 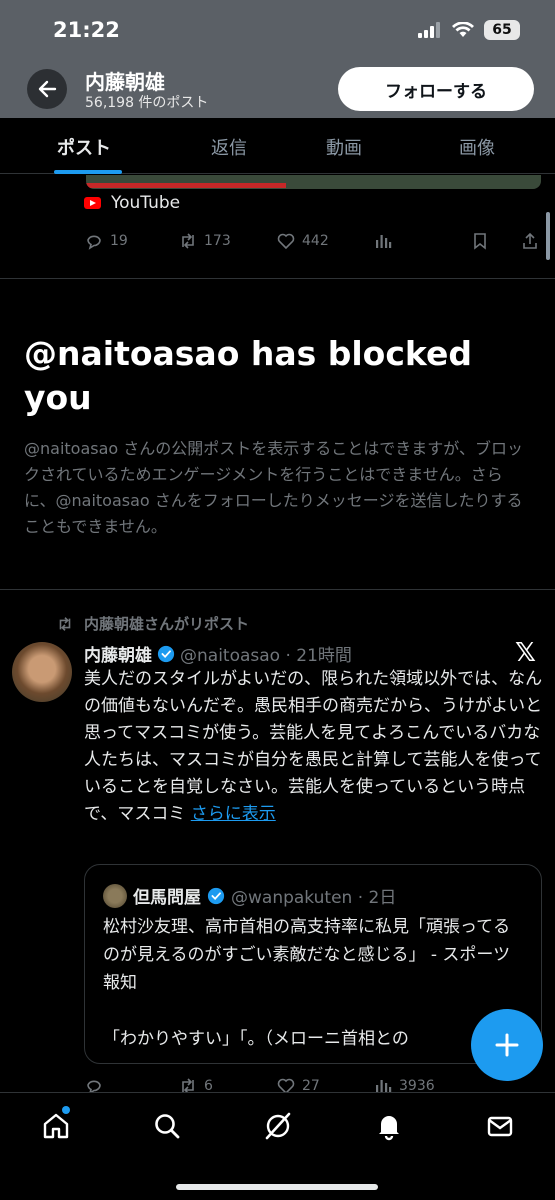 I want to click on like-count: 27, so click(x=311, y=1085).